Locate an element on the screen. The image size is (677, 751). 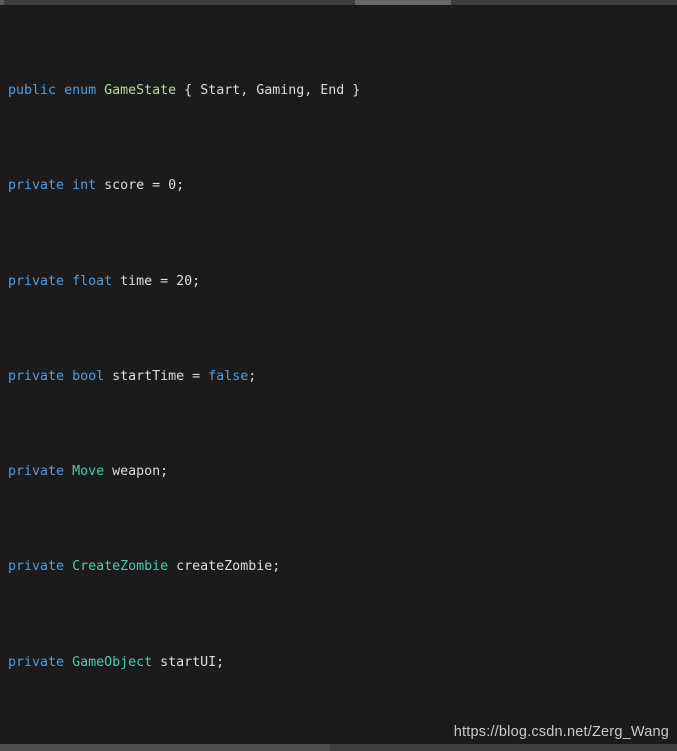
token-keyword: false is located at coordinates (228, 376).